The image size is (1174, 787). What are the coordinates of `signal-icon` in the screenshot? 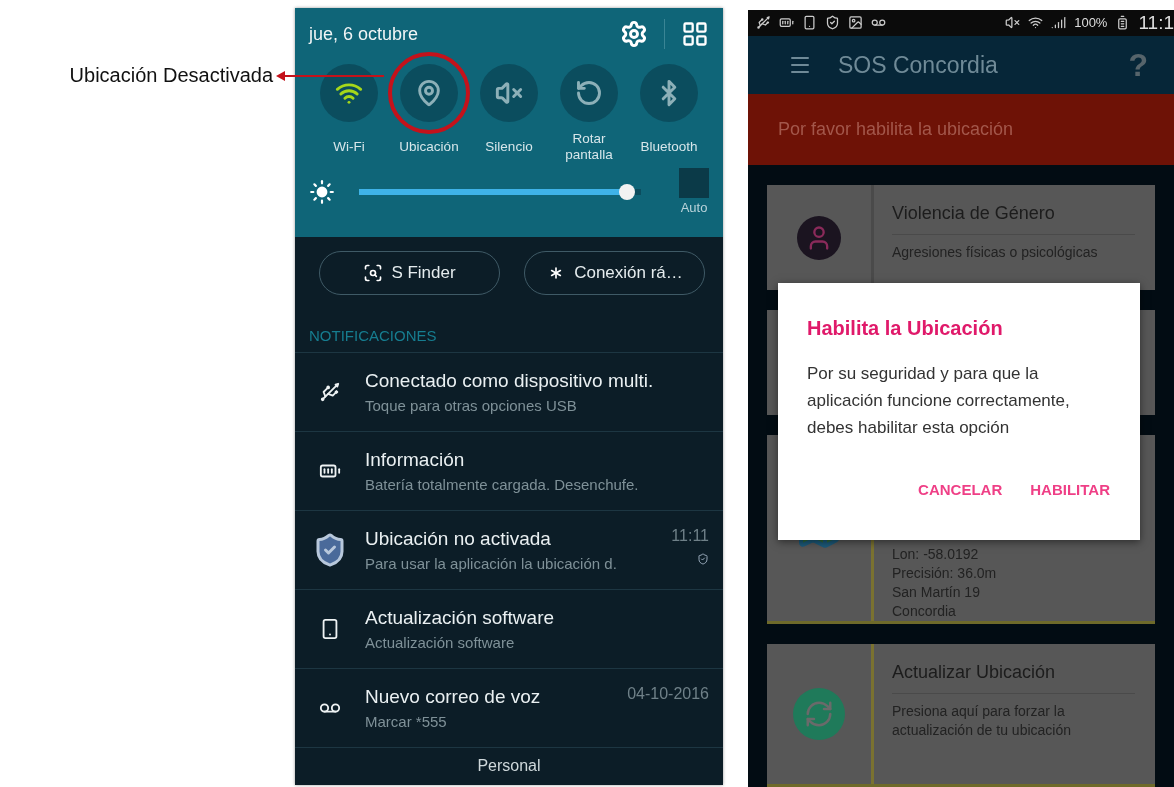 It's located at (1059, 23).